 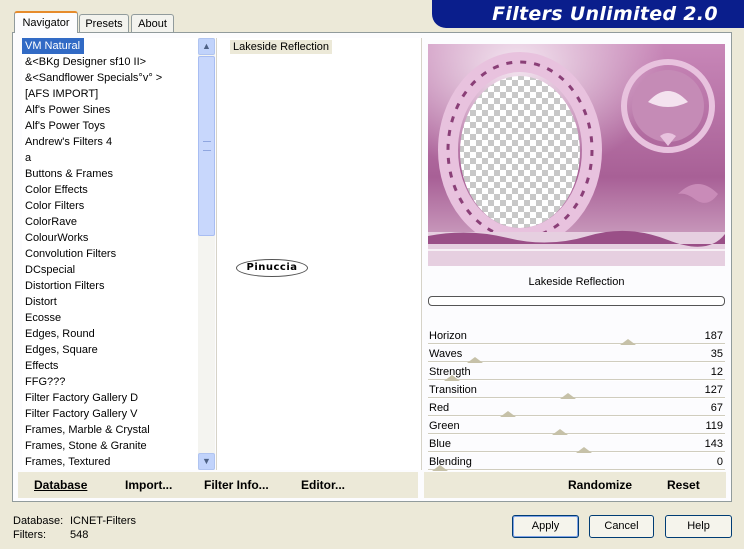 What do you see at coordinates (55, 206) in the screenshot?
I see `list-item-label: Color Filters` at bounding box center [55, 206].